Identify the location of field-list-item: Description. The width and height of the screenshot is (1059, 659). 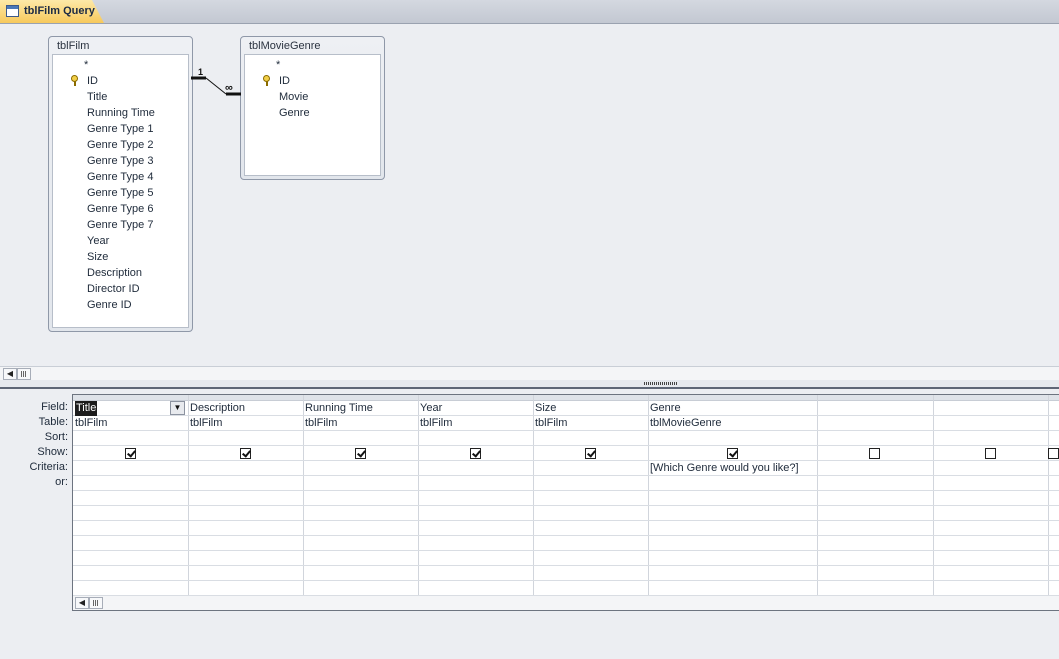
(114, 273).